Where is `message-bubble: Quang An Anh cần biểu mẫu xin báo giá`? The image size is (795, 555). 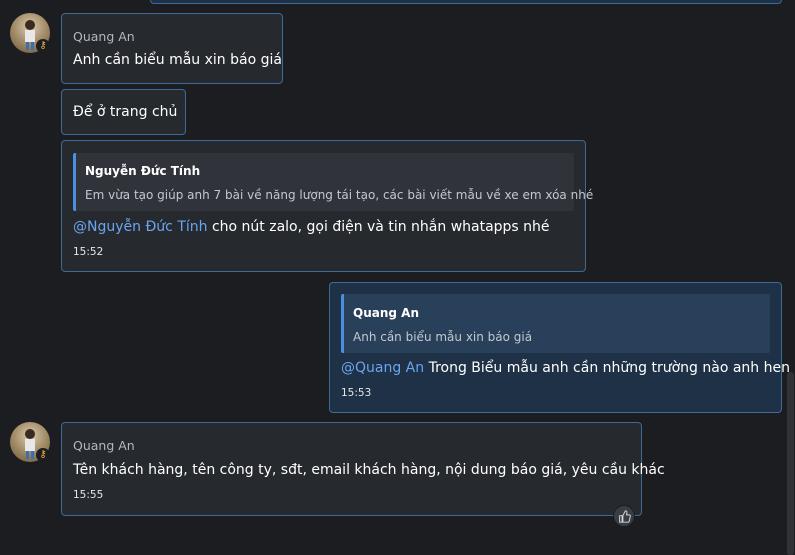 message-bubble: Quang An Anh cần biểu mẫu xin báo giá is located at coordinates (172, 48).